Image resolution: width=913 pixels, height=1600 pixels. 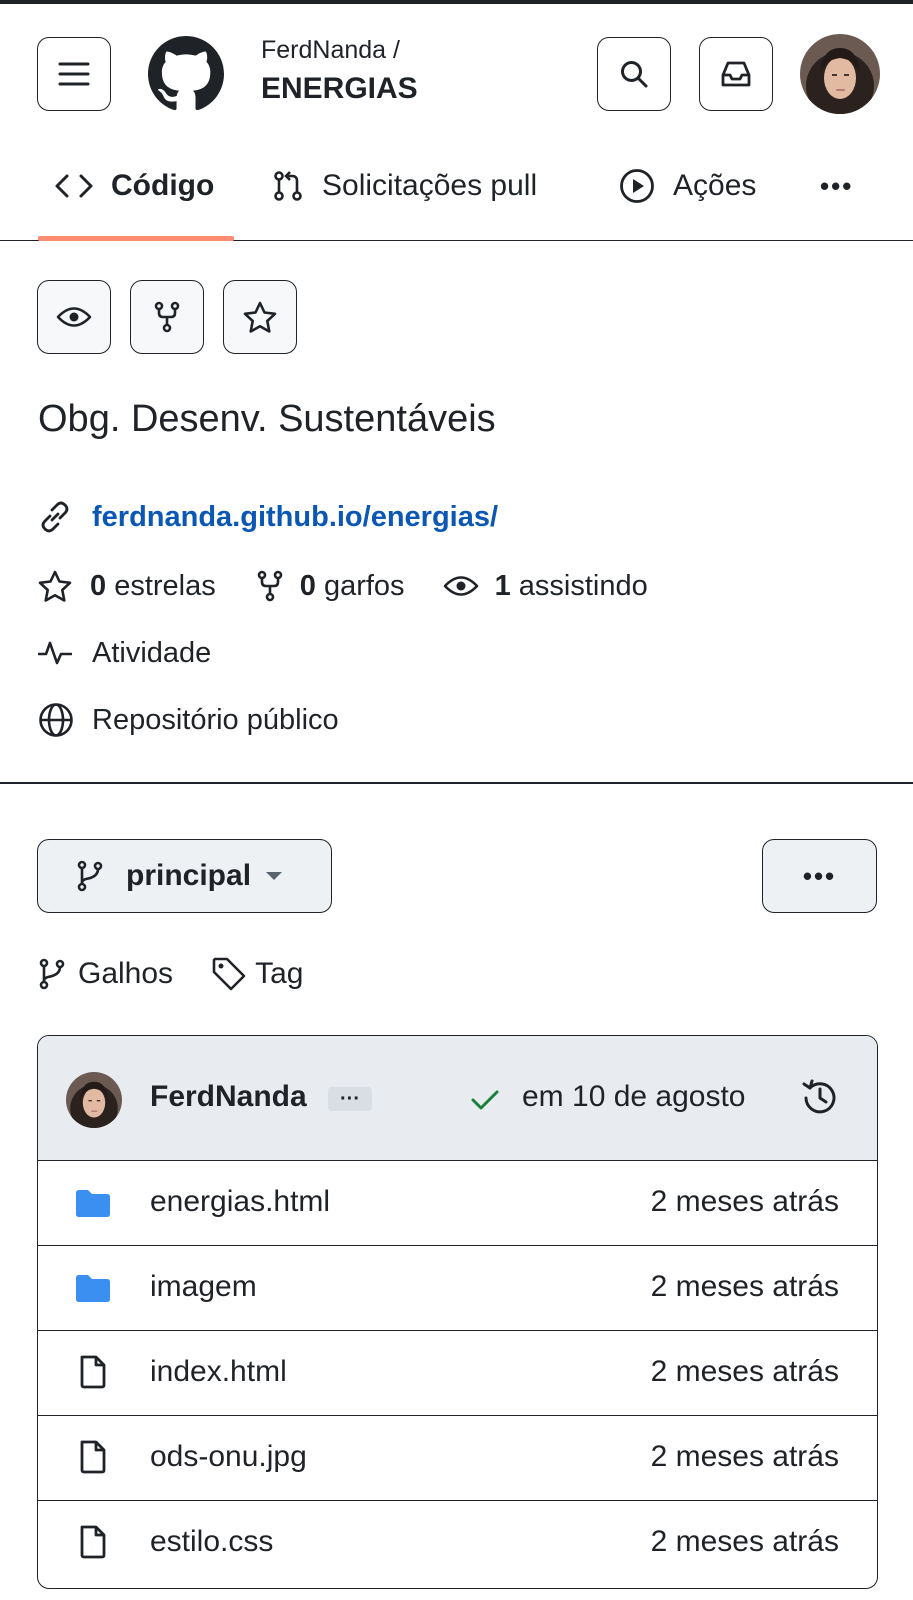 I want to click on github-logo-icon, so click(x=186, y=74).